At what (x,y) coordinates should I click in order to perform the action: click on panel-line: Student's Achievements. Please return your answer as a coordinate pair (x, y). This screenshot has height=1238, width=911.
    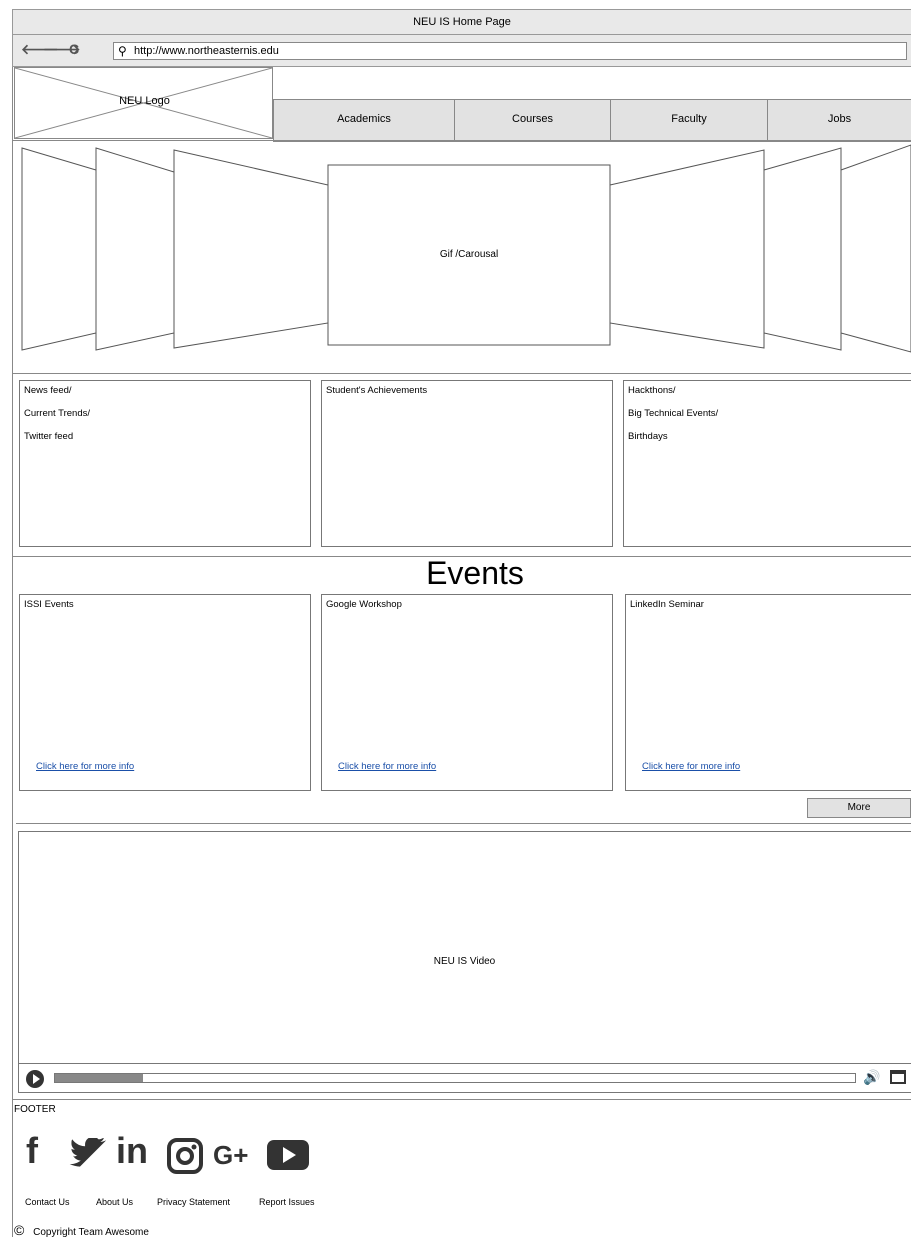
    Looking at the image, I should click on (377, 390).